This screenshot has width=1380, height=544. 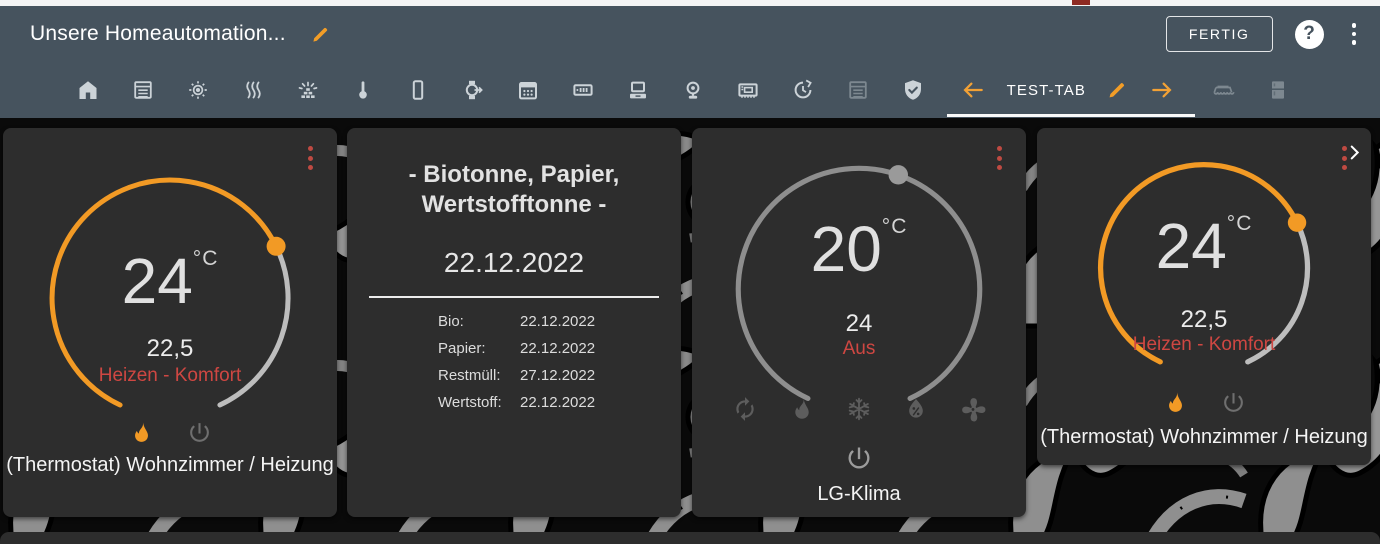 I want to click on update-clock-icon, so click(x=803, y=89).